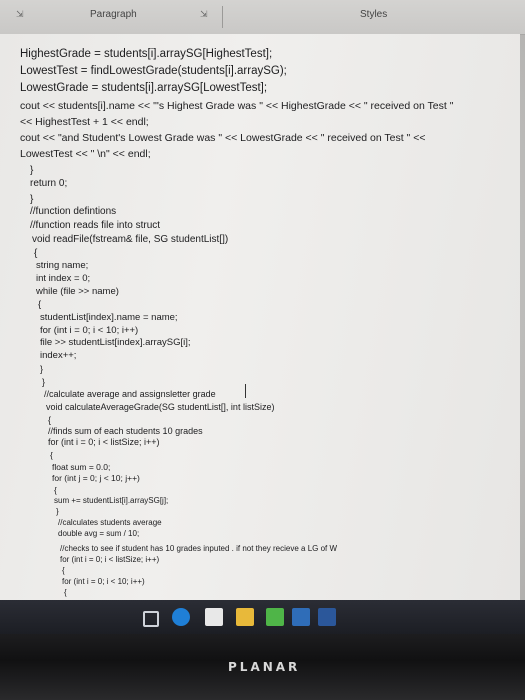 This screenshot has height=700, width=525. What do you see at coordinates (96, 478) in the screenshot?
I see `code-line: for (int j = 0; j < 10; j++)` at bounding box center [96, 478].